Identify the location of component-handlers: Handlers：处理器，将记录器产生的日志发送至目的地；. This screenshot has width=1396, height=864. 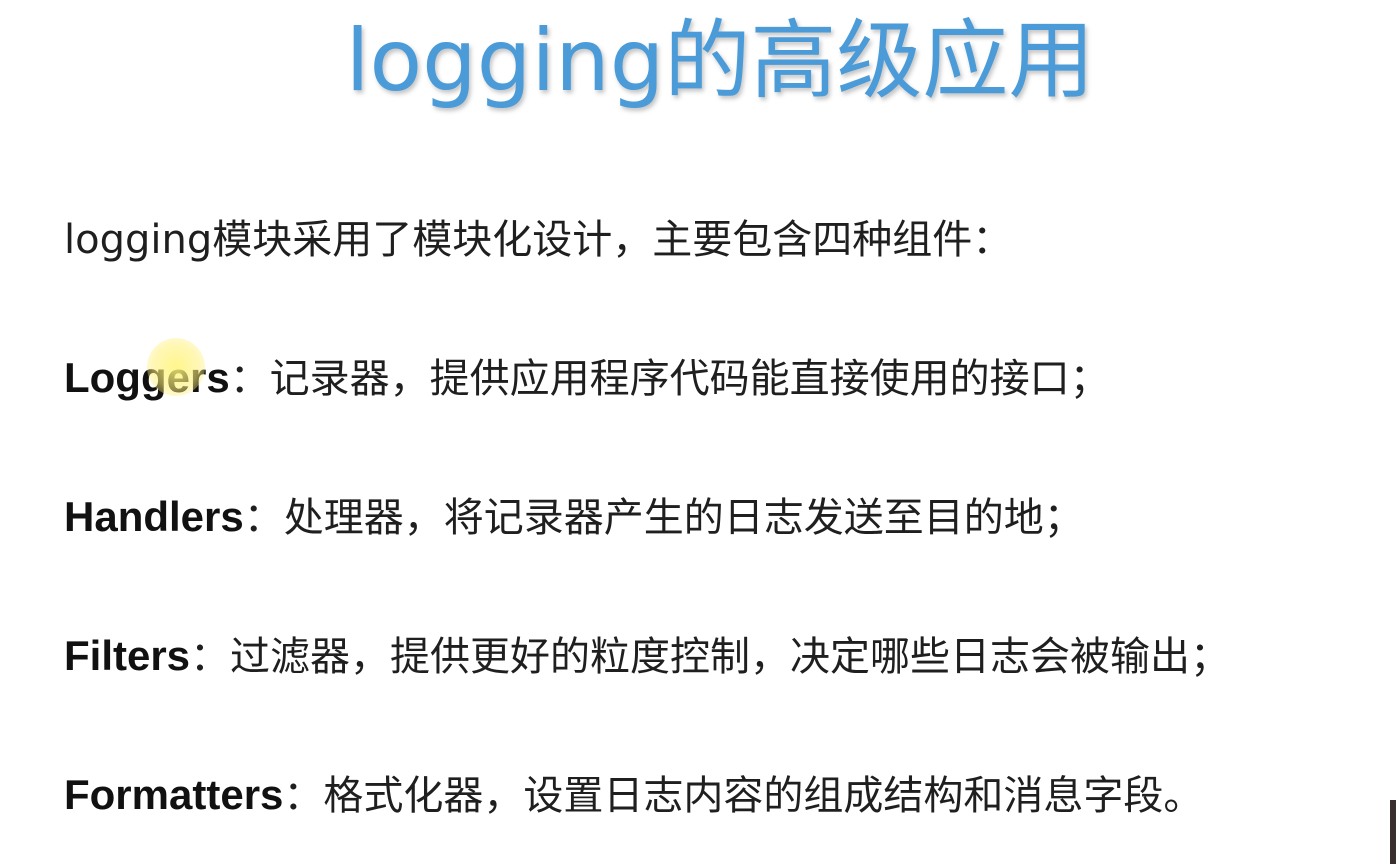
(574, 517).